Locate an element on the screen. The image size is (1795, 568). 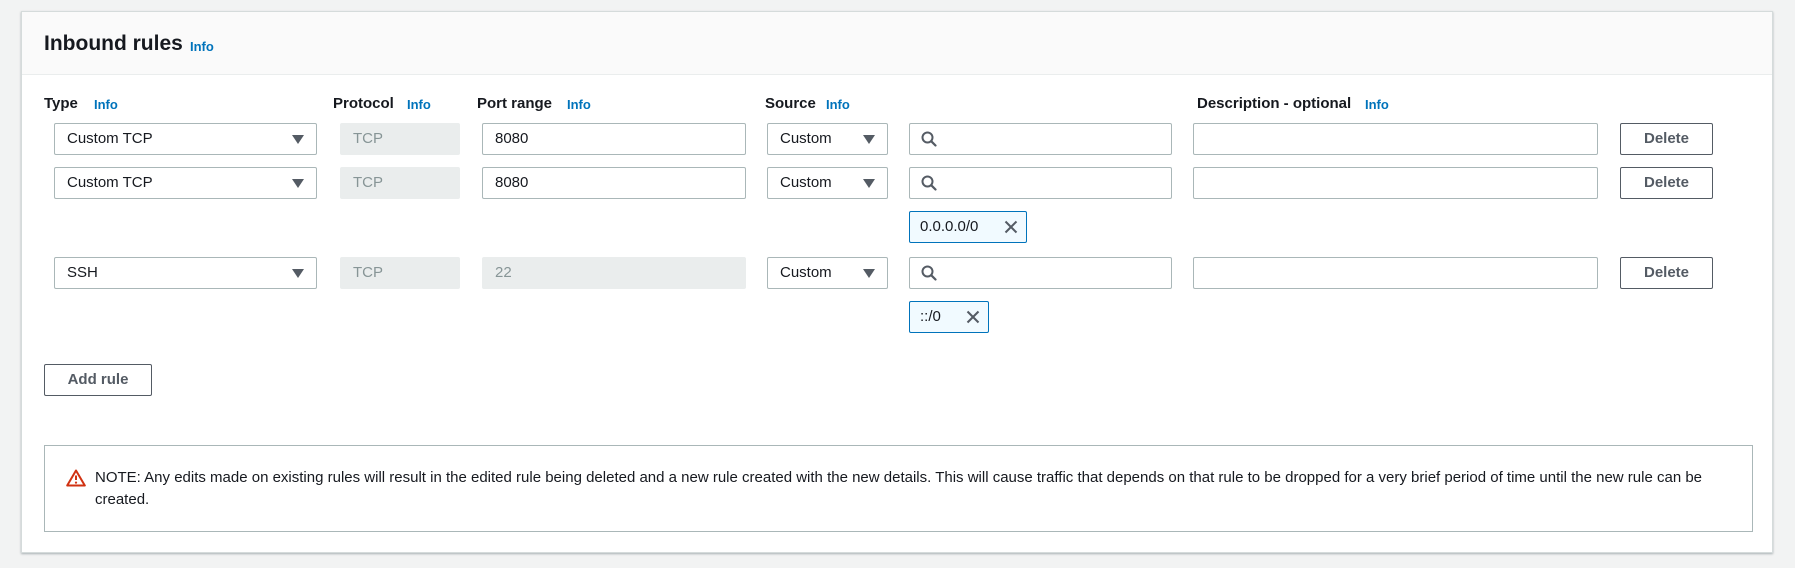
protocol-info-link: Info is located at coordinates (419, 104).